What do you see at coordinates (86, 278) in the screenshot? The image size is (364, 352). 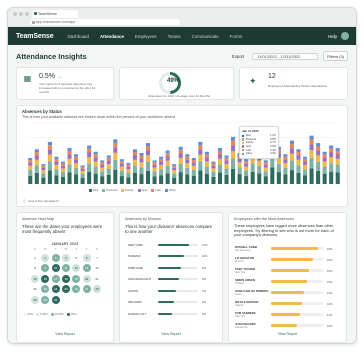 I see `calendar-day: 20` at bounding box center [86, 278].